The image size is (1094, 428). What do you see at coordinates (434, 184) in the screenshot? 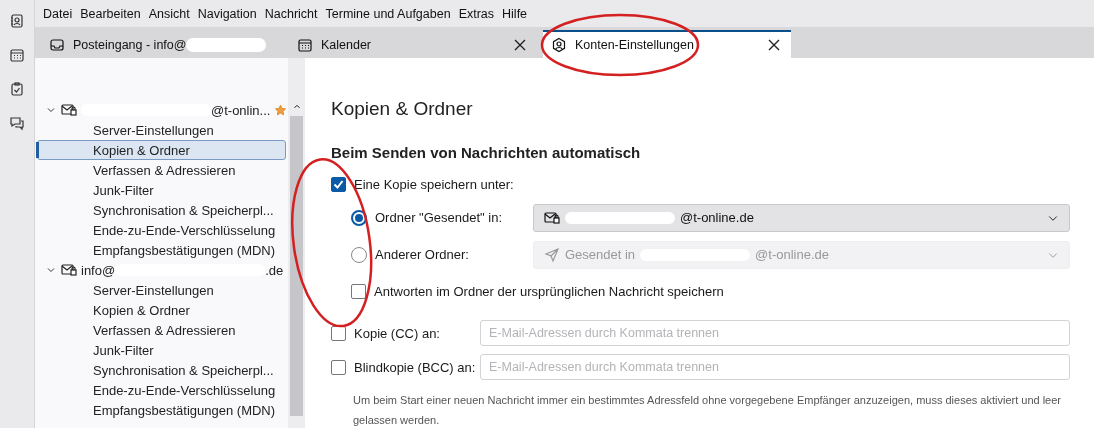
I see `checkbox-label: Eine Kopie speichern unter:` at bounding box center [434, 184].